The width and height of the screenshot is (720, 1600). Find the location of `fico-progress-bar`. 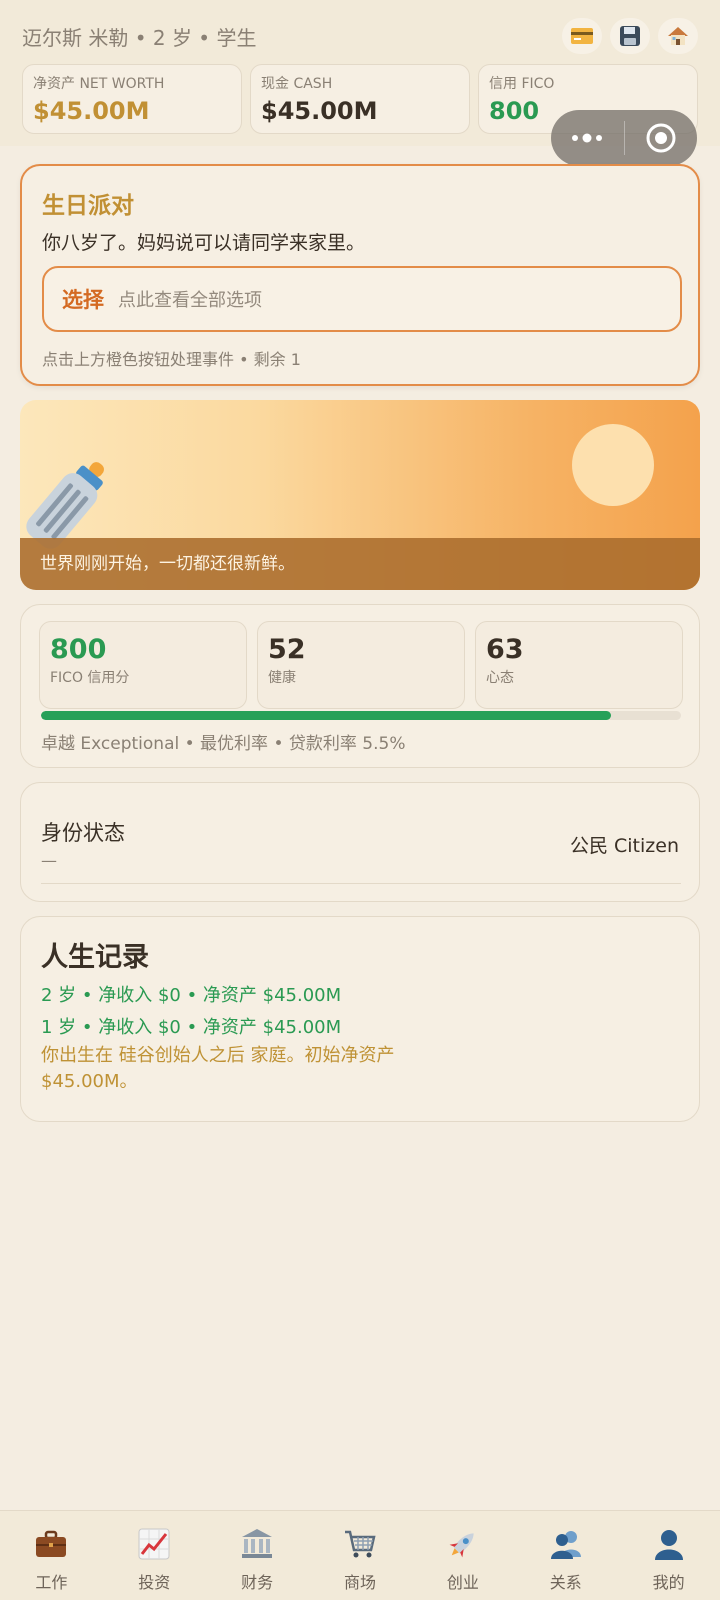

fico-progress-bar is located at coordinates (361, 715).